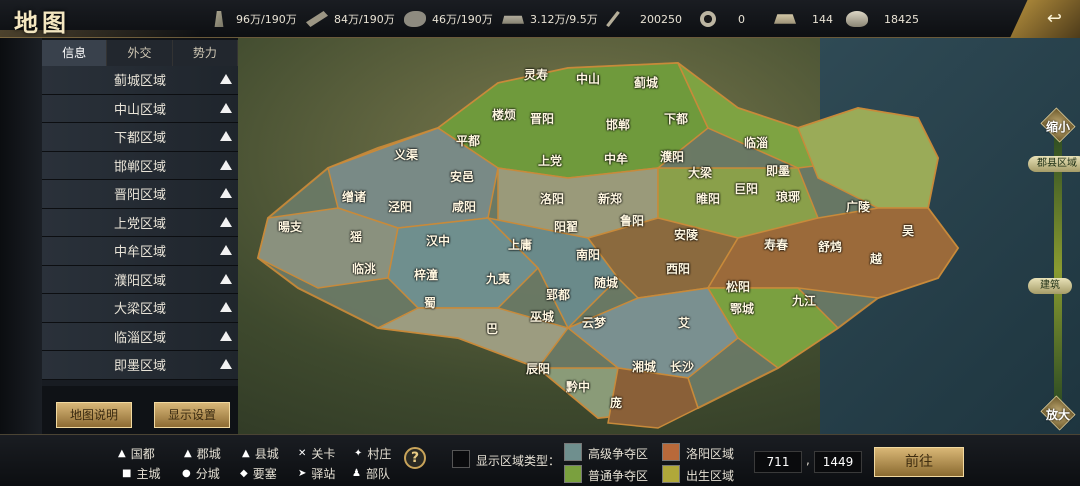 Image resolution: width=1080 pixels, height=486 pixels. Describe the element at coordinates (415, 458) in the screenshot. I see `legend-help-button: ?` at that location.